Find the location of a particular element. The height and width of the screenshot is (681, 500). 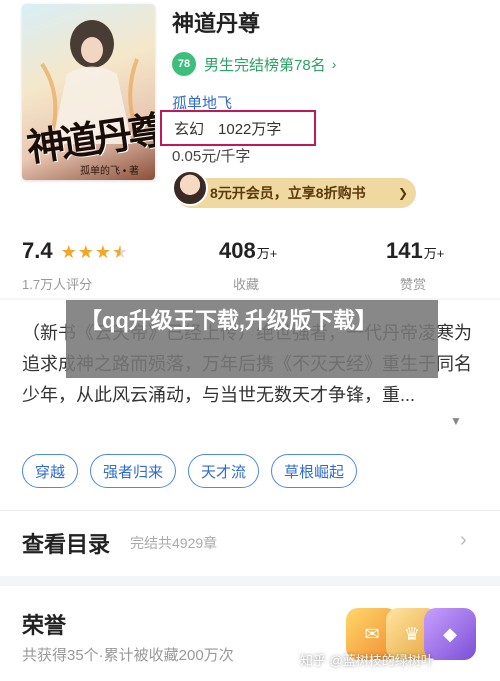

rating-stat: 7.4 ★ ★ ★ ★ 1.7万人评分 is located at coordinates (75, 265).